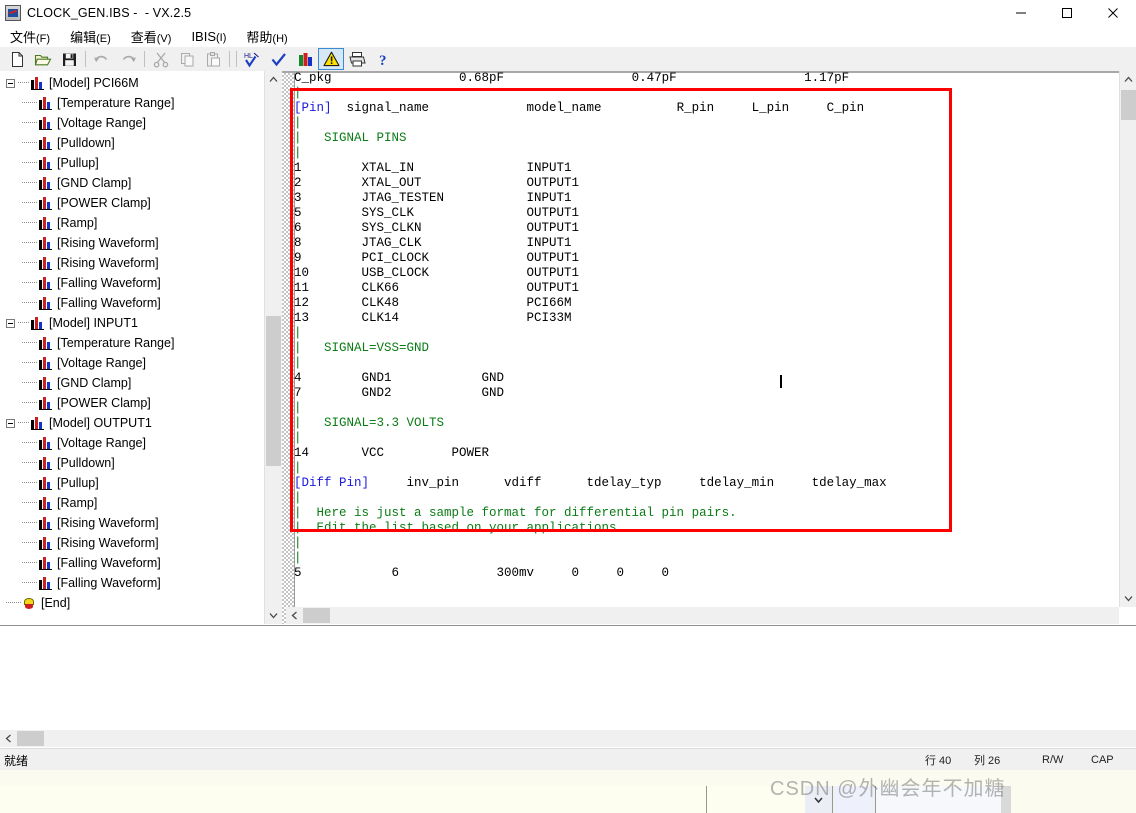 The width and height of the screenshot is (1136, 813). I want to click on menu-file: 文件(F), so click(30, 36).